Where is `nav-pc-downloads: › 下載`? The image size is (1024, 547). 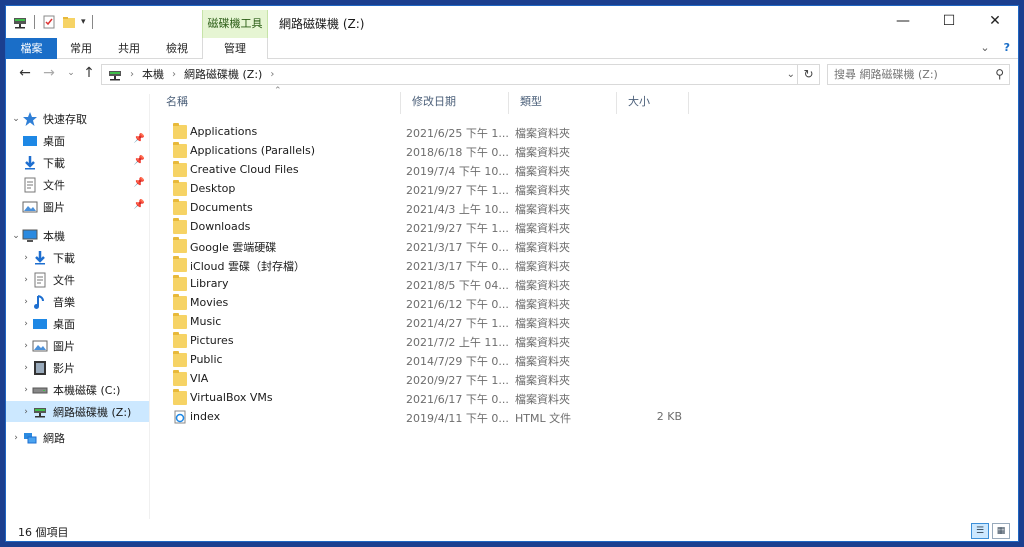 nav-pc-downloads: › 下載 is located at coordinates (77, 257).